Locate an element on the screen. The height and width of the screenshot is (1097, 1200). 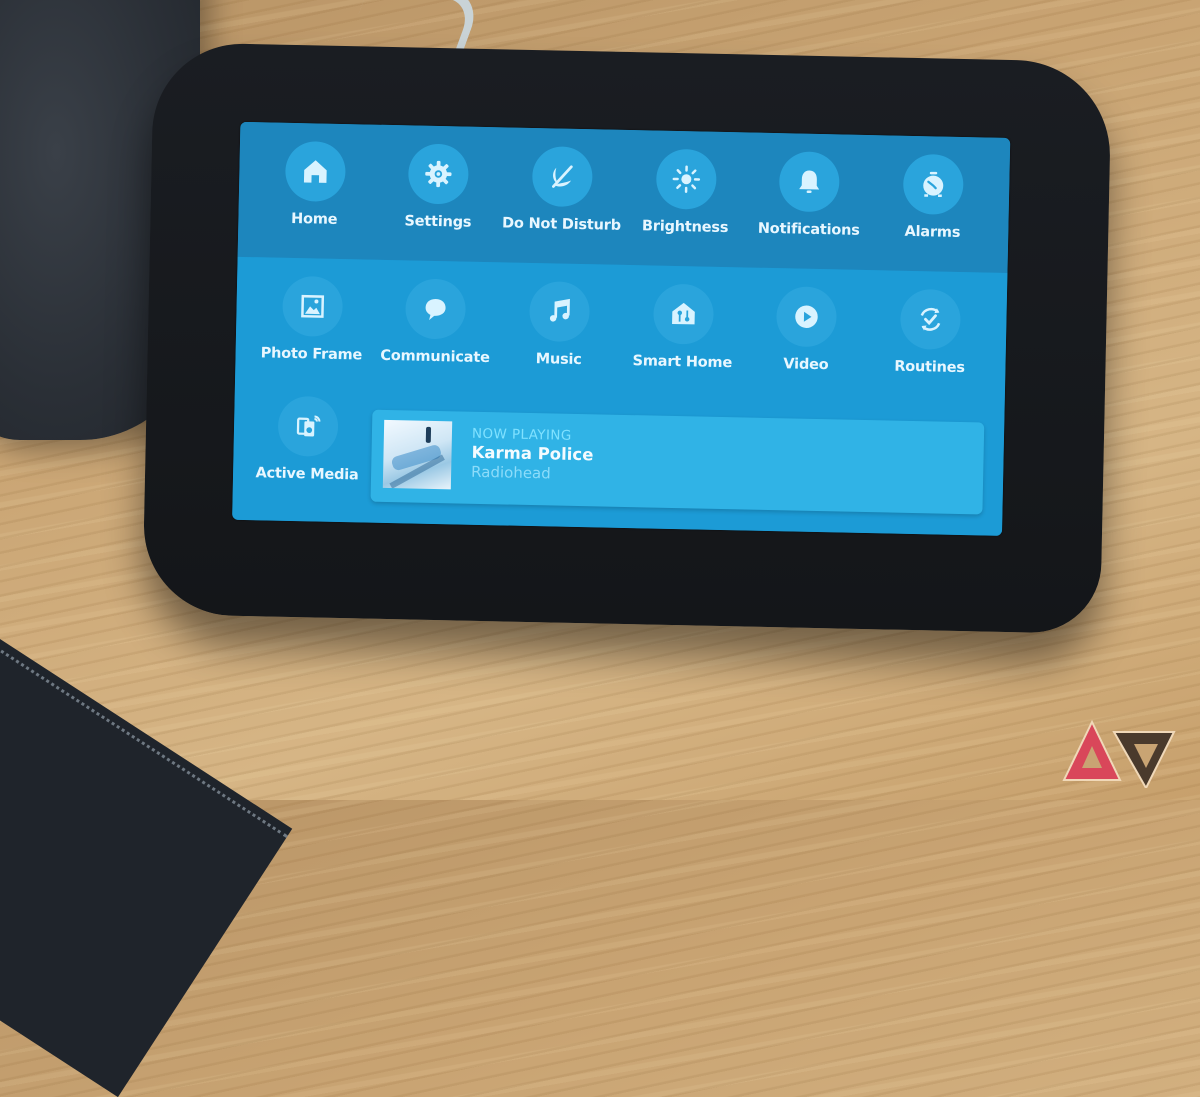
tile-communicate: Communicate is located at coordinates (436, 313).